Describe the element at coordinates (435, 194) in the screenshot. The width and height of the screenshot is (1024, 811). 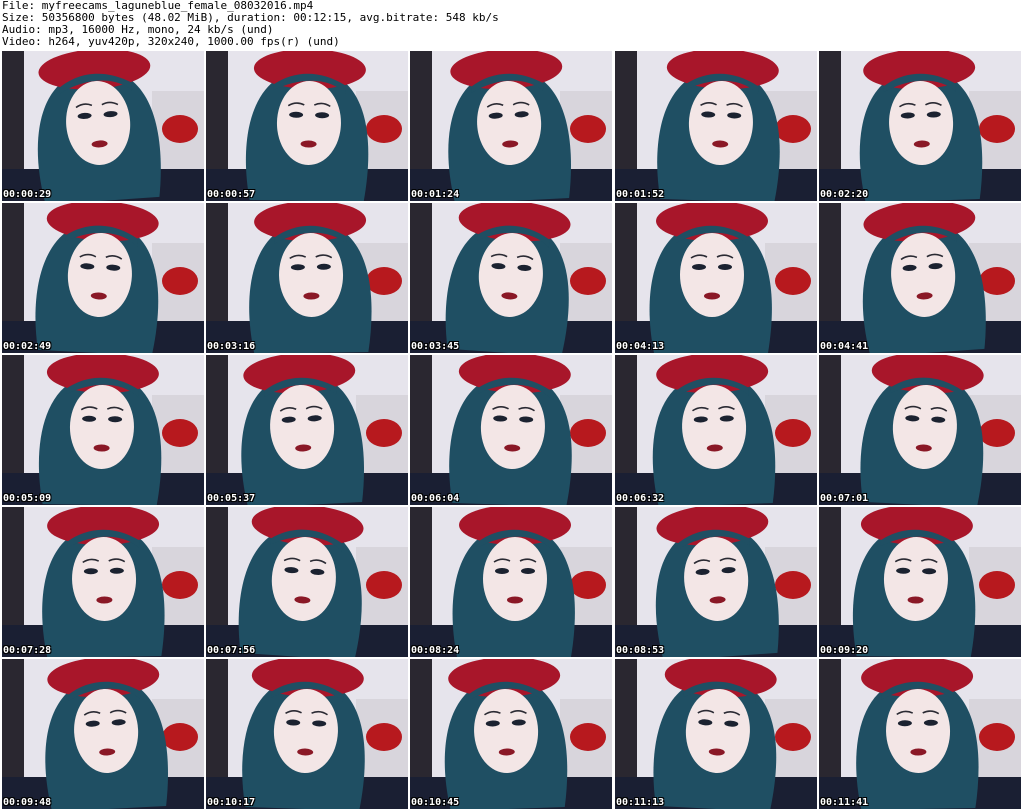
I see `frame-timestamp: 00:01:24` at that location.